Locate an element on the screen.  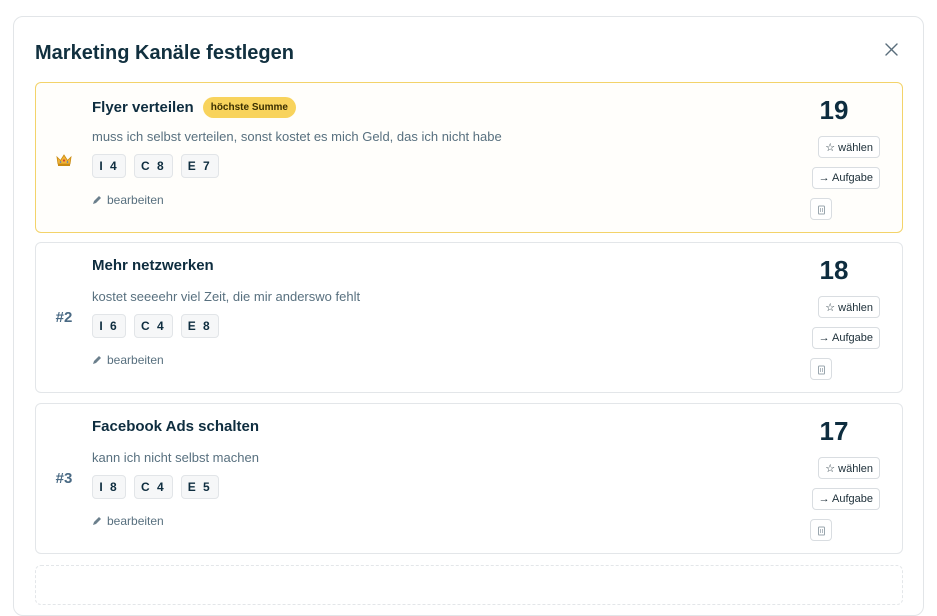
rank-label: #3 is located at coordinates (64, 478).